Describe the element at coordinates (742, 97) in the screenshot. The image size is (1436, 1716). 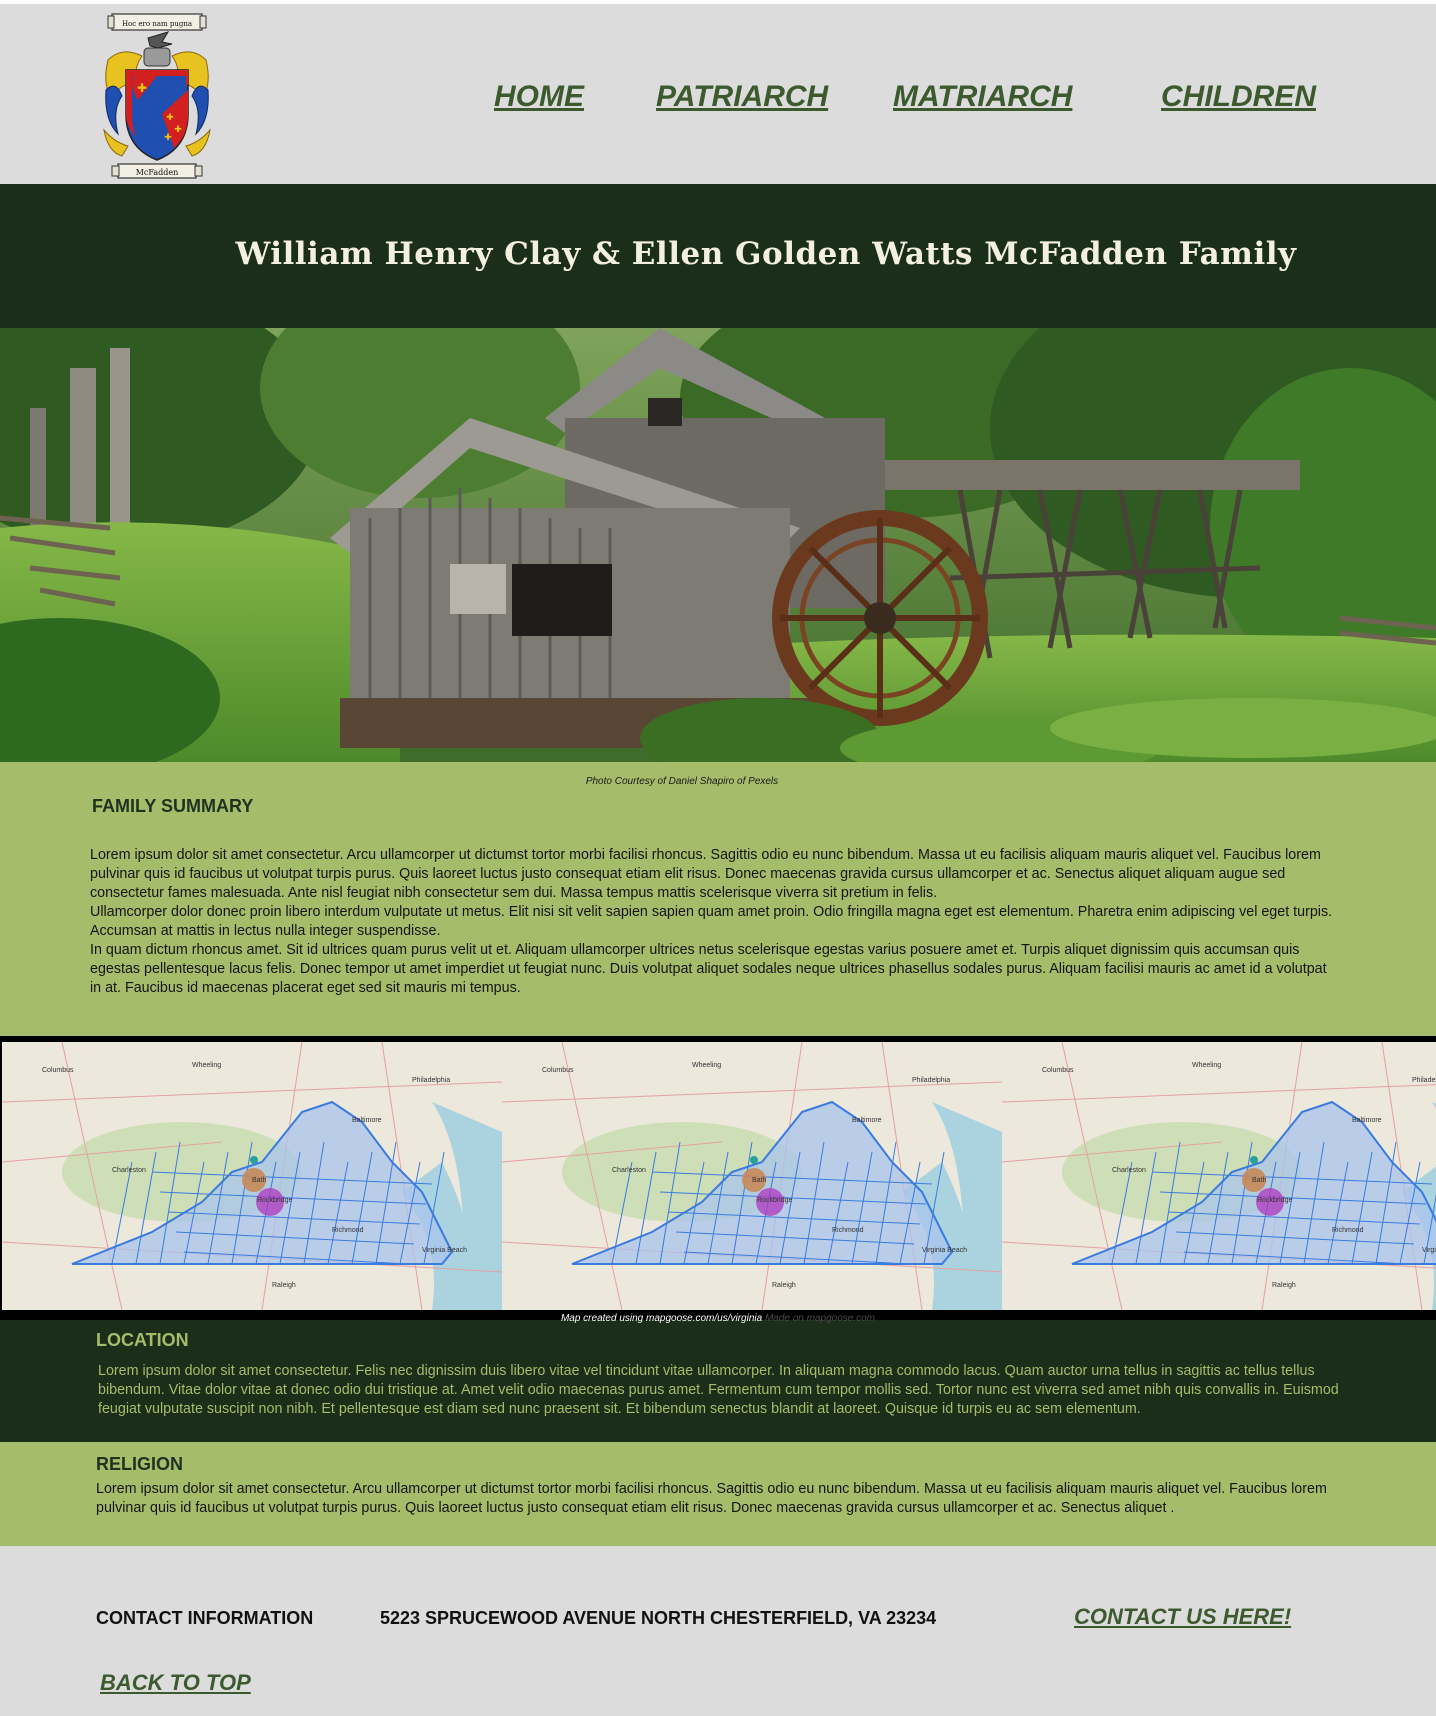
I see `nav-patriarch-link: PATRIARCH` at that location.